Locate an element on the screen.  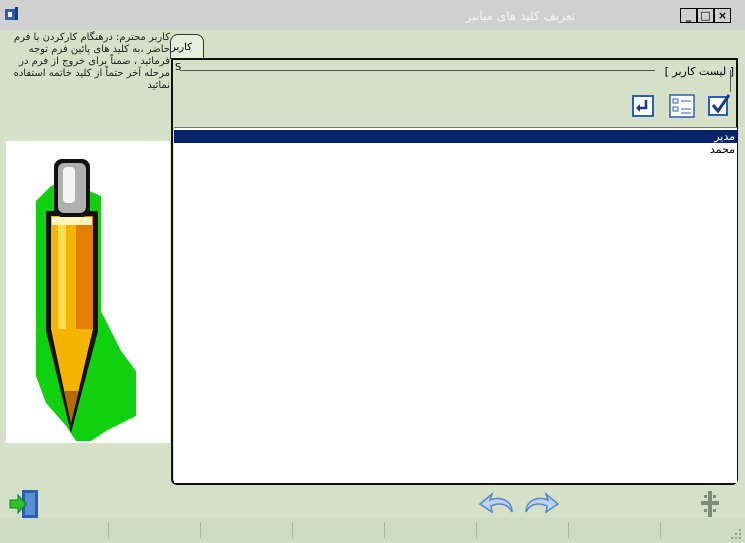
check-icon is located at coordinates (719, 106).